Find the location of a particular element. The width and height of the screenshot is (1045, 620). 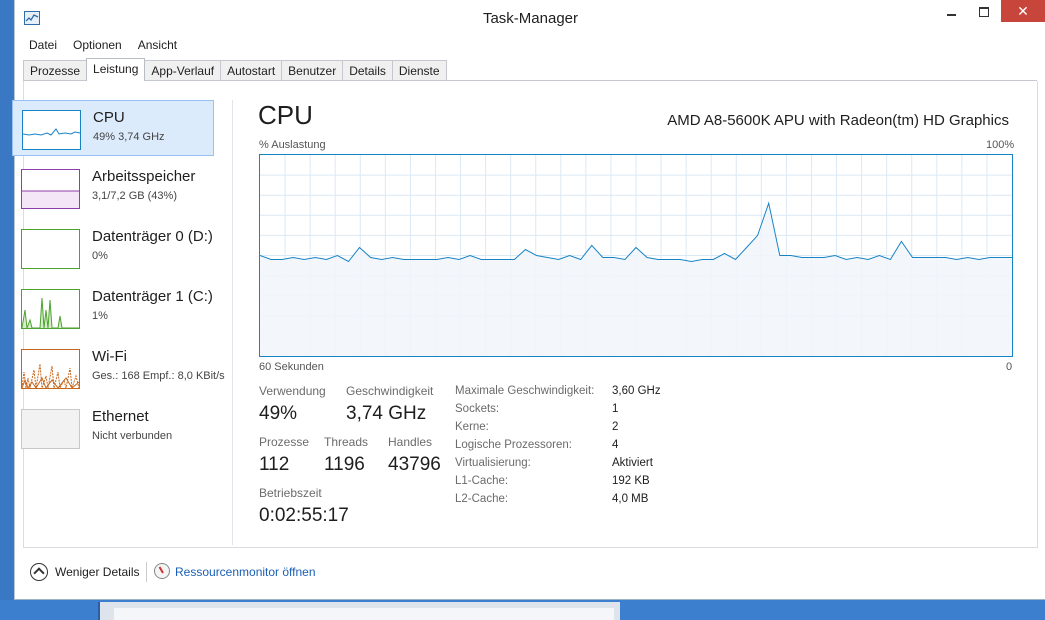

uptime-label: Betriebszeit is located at coordinates (290, 493).